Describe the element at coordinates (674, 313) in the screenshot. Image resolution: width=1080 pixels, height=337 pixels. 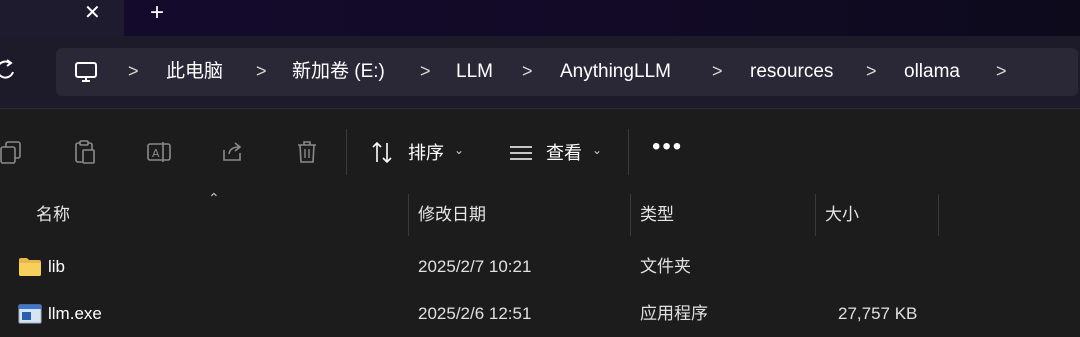
I see `file-type: 应用程序` at that location.